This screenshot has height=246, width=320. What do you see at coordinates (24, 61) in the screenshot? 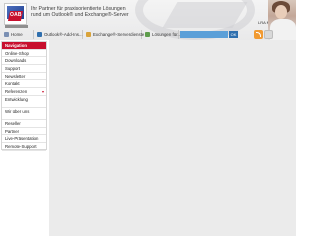
I see `sidebar-item-downloads: Downloads` at bounding box center [24, 61].